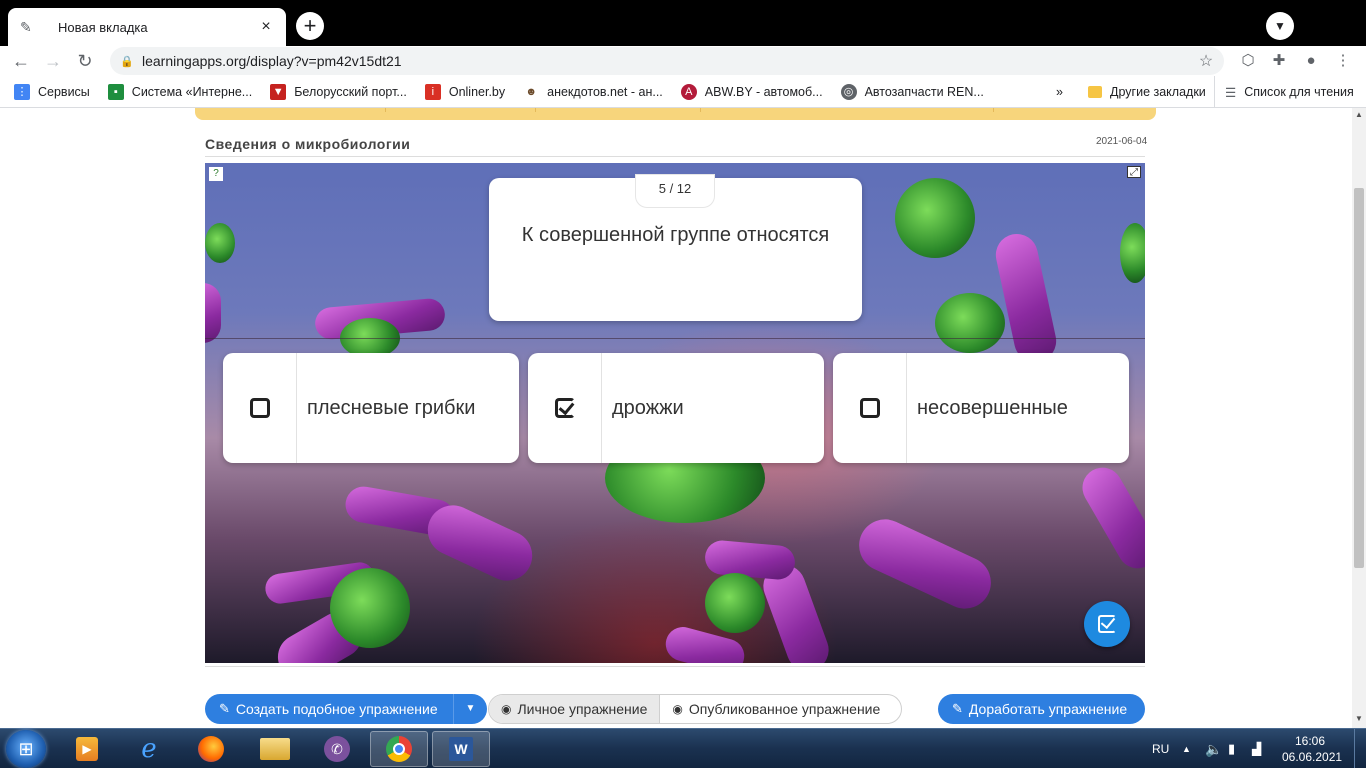 This screenshot has width=1366, height=768. What do you see at coordinates (1359, 378) in the screenshot?
I see `scroll-thumb` at bounding box center [1359, 378].